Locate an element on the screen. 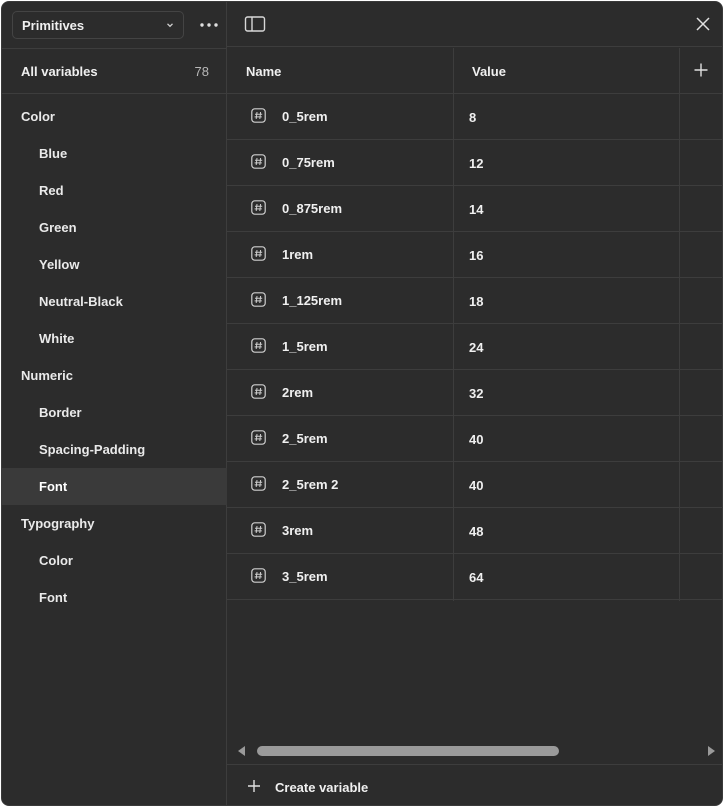 The height and width of the screenshot is (808, 725). sidebar-header: Primitives is located at coordinates (114, 24).